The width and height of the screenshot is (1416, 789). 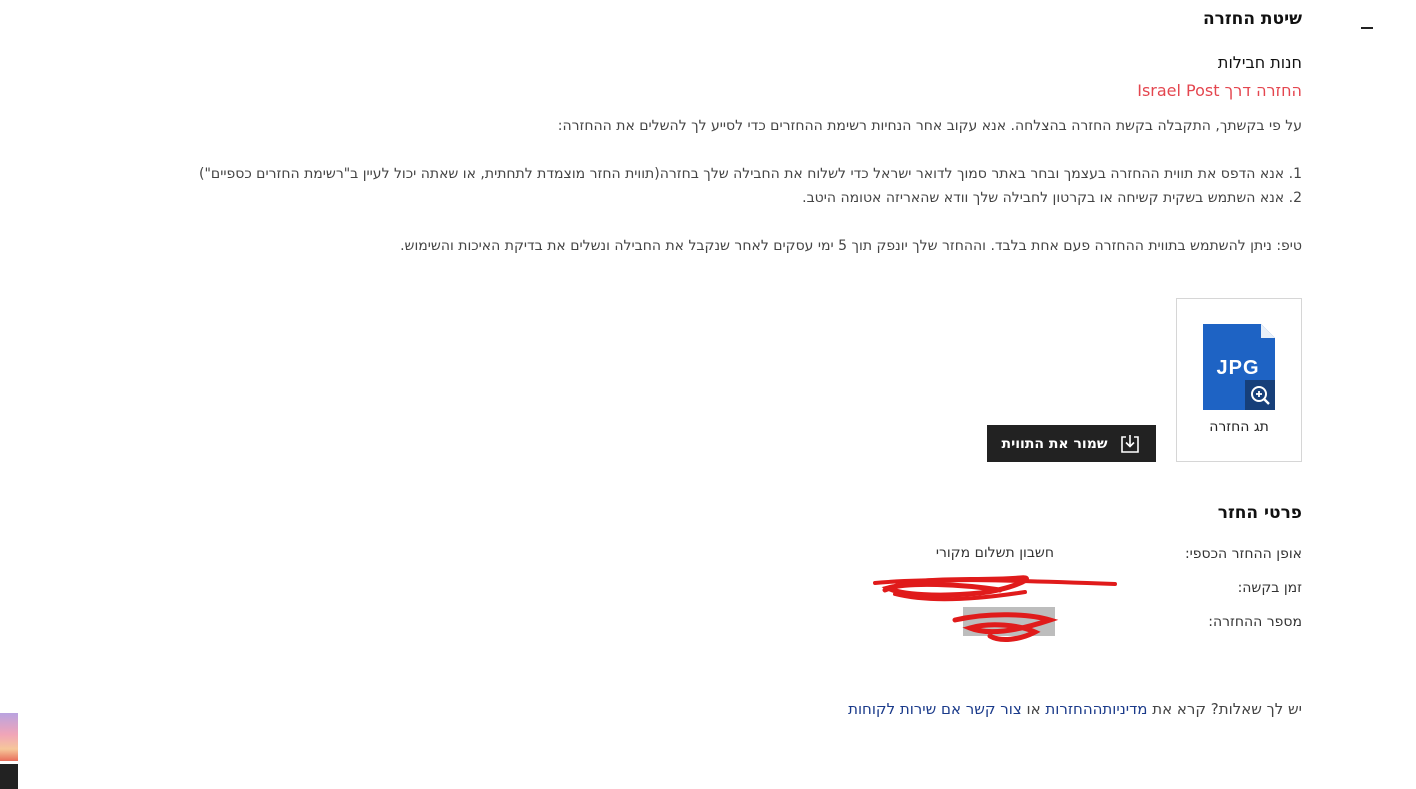 What do you see at coordinates (1252, 19) in the screenshot?
I see `section-title: שיטת החזרה` at bounding box center [1252, 19].